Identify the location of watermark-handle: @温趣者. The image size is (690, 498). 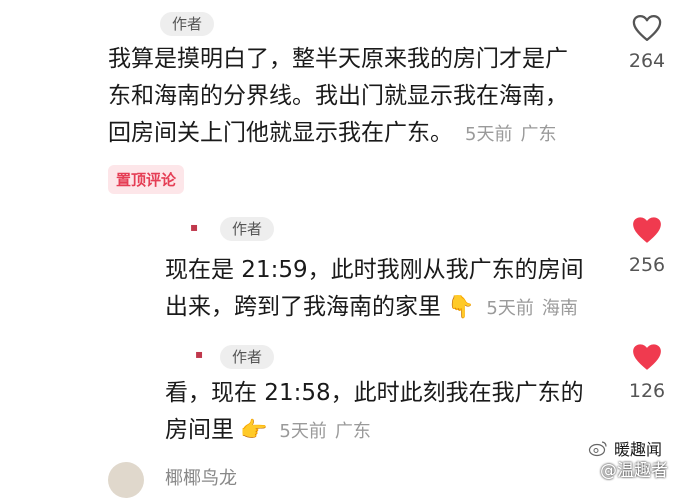
(634, 471).